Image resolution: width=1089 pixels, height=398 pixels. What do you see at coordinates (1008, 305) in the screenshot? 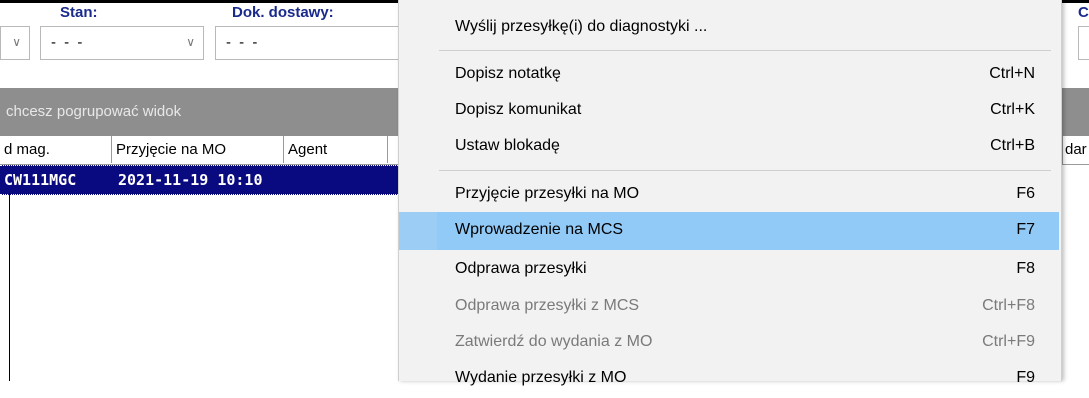
I see `menu-item-shortcut: Ctrl+F8` at bounding box center [1008, 305].